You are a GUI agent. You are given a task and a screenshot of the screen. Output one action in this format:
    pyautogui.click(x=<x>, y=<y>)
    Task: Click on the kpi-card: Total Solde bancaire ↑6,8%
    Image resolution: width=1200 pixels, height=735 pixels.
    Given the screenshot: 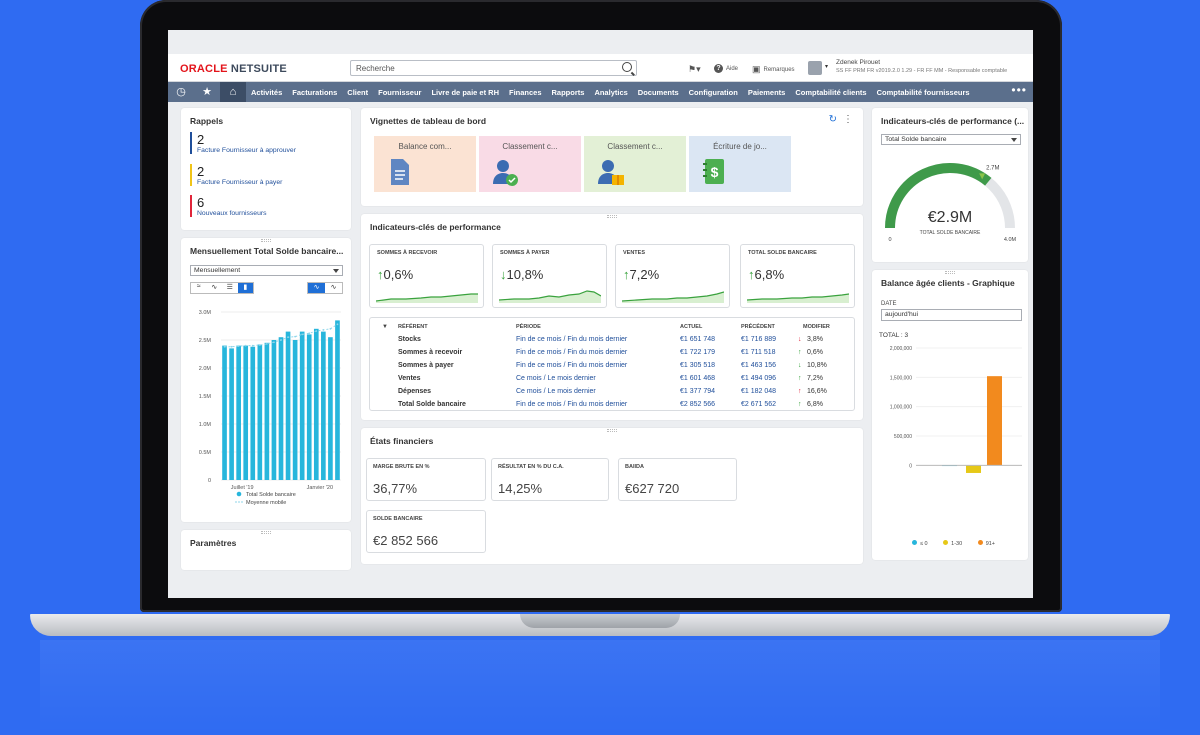 What is the action you would take?
    pyautogui.click(x=797, y=276)
    